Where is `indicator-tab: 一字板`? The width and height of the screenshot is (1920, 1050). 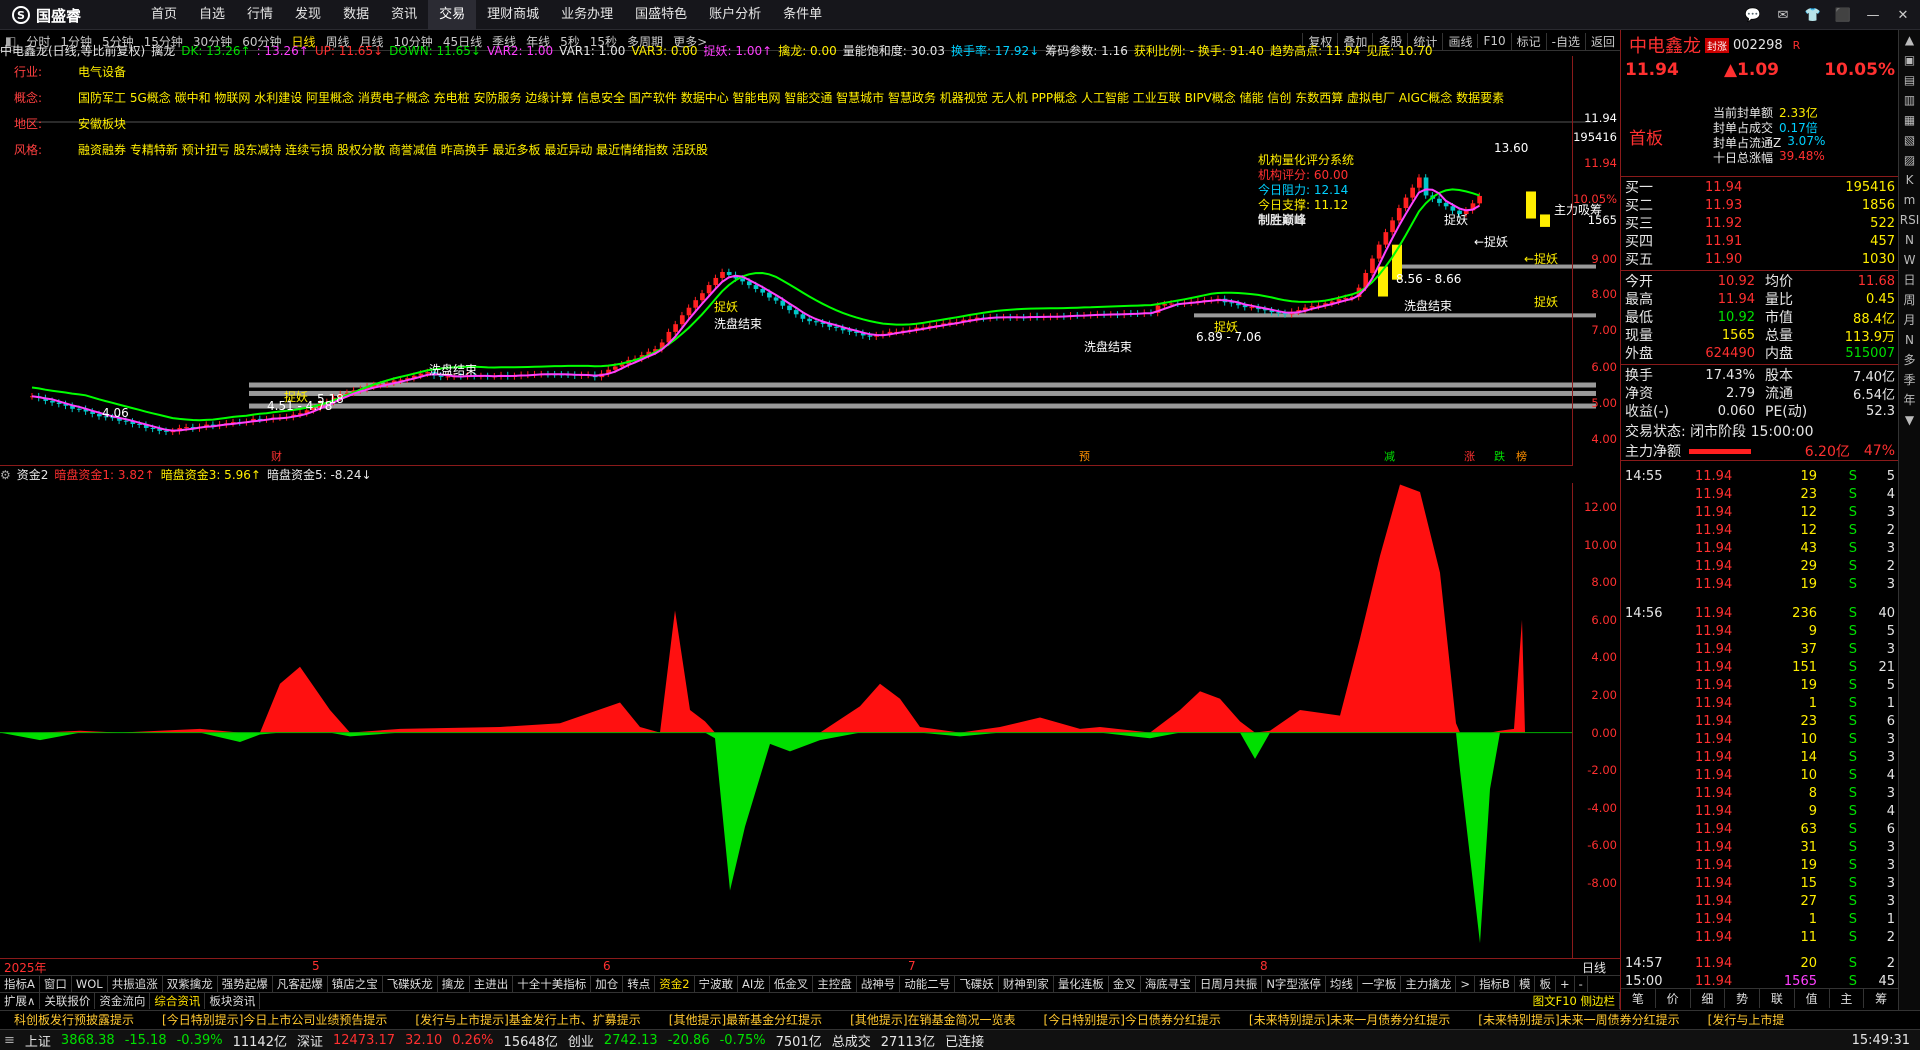 indicator-tab: 一字板 is located at coordinates (1380, 984).